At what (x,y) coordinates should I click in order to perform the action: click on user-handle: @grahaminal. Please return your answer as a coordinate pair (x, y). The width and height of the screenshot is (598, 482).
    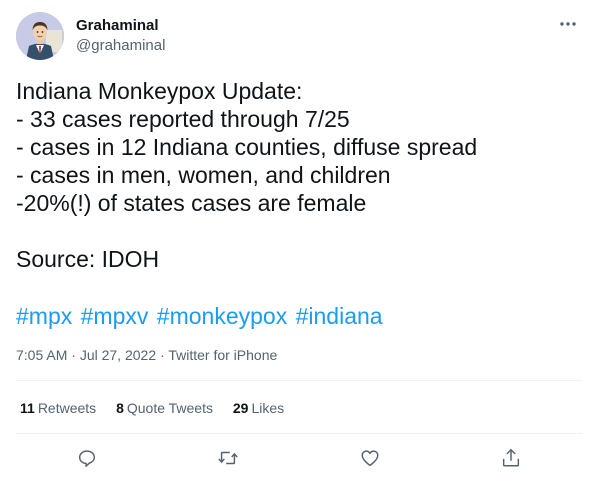
    Looking at the image, I should click on (120, 46).